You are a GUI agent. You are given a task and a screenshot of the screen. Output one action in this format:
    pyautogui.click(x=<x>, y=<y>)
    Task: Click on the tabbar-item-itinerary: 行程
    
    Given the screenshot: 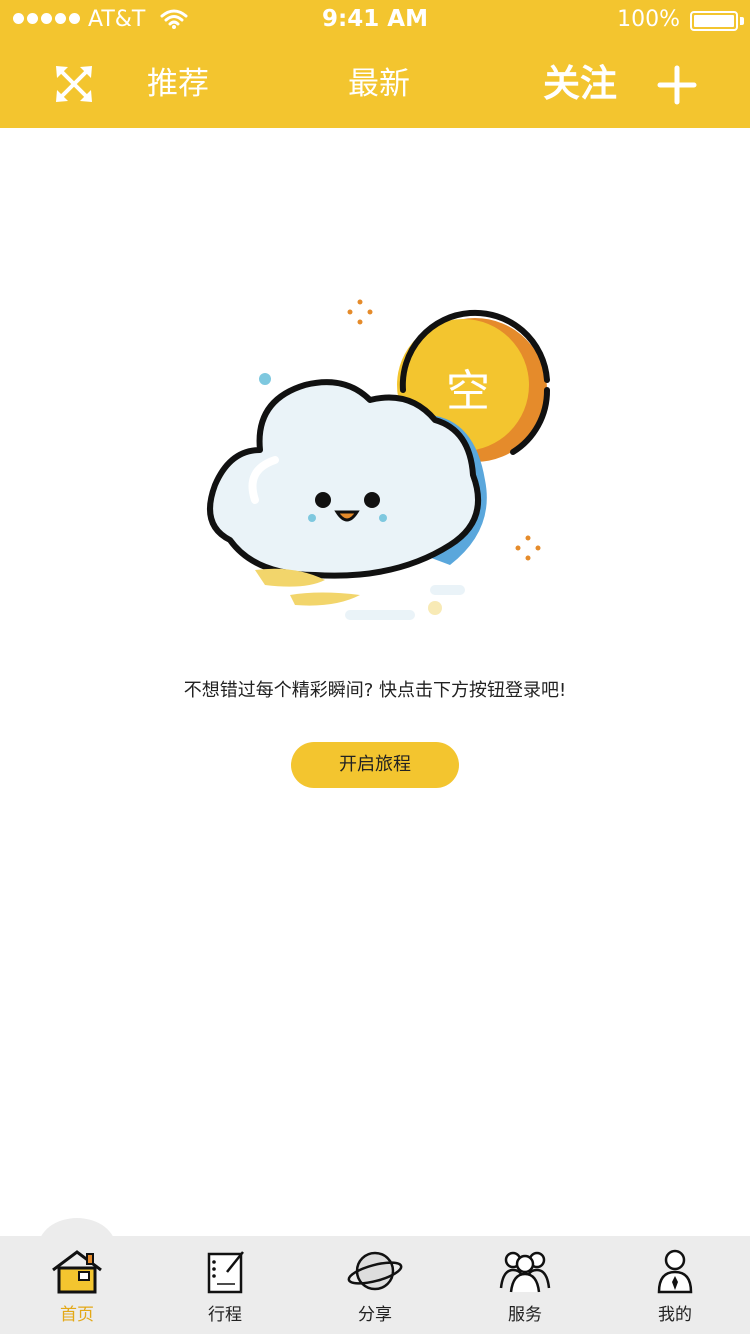 What is the action you would take?
    pyautogui.click(x=225, y=1285)
    